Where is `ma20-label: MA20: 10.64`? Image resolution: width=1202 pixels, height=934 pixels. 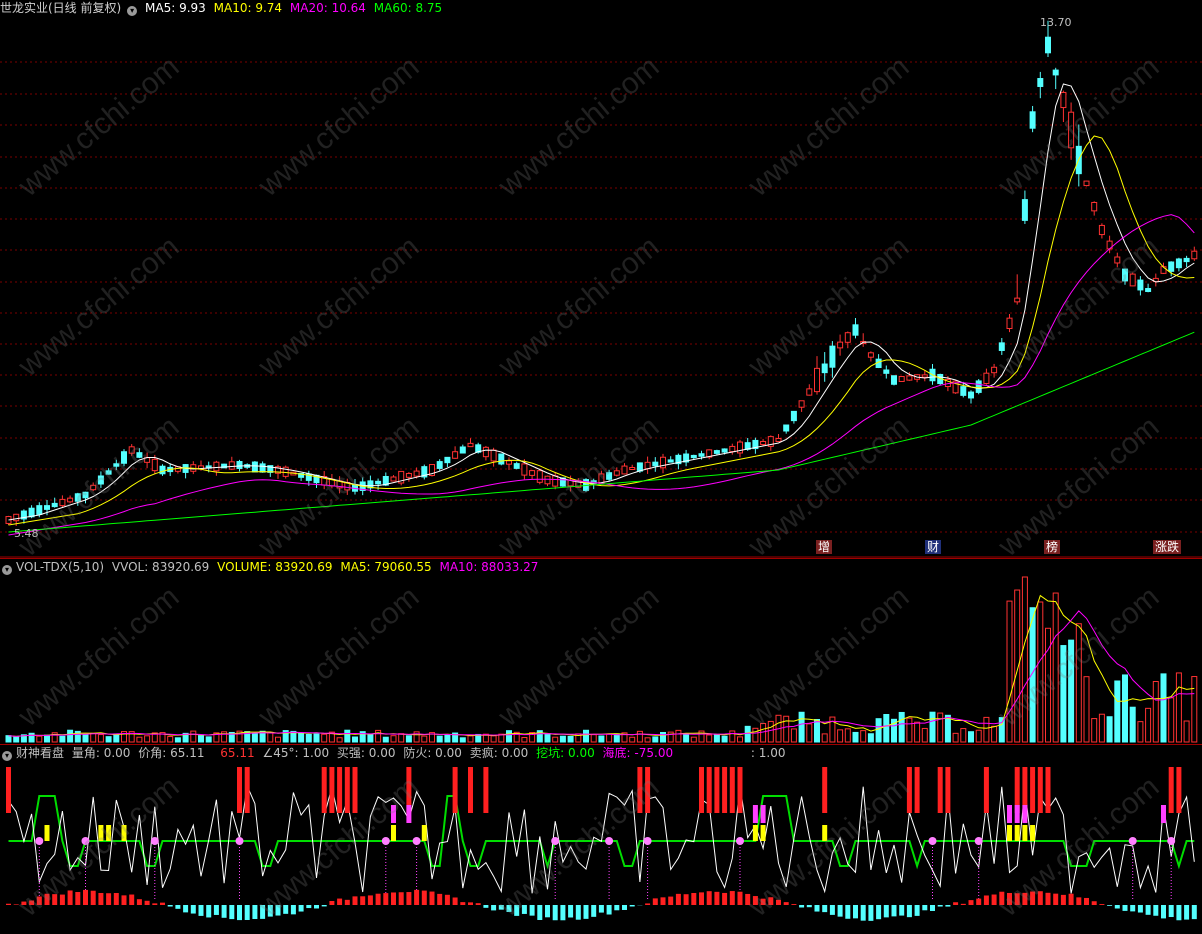
ma20-label: MA20: 10.64 is located at coordinates (328, 8).